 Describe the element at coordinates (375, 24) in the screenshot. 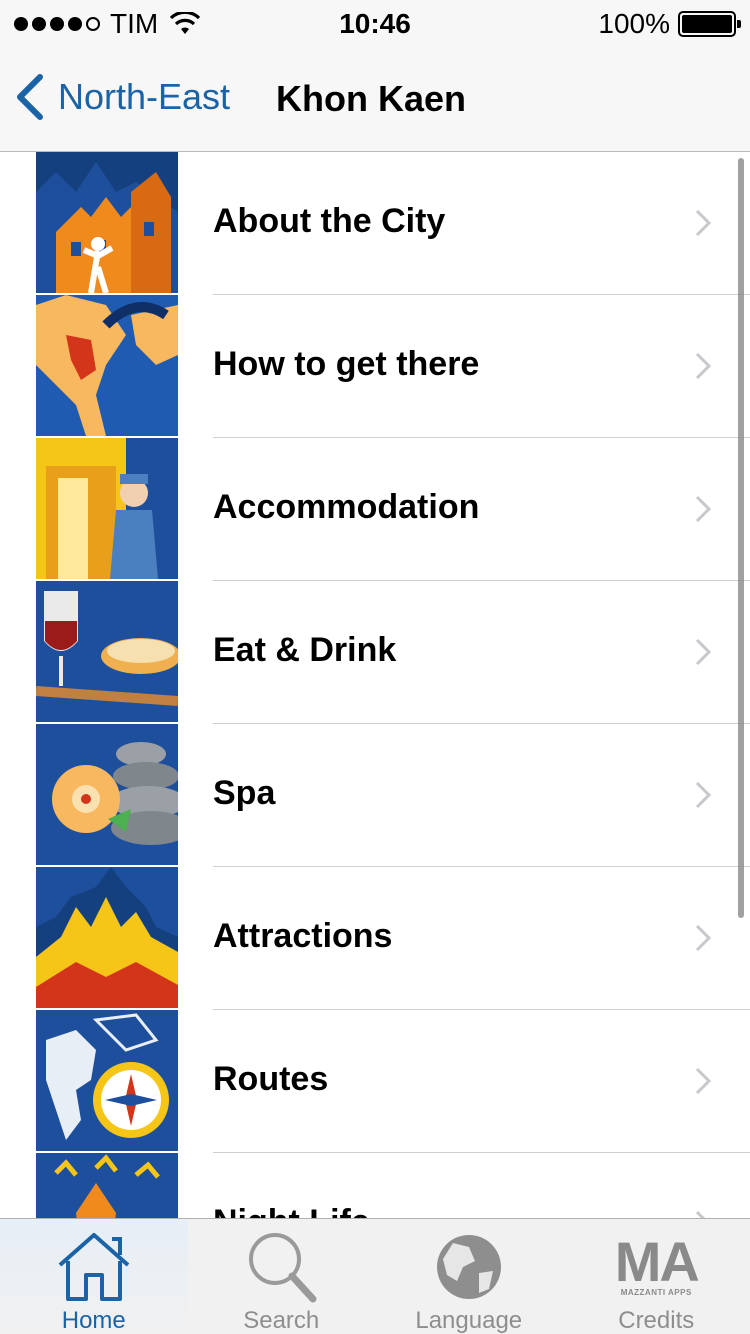

I see `status-bar: TIM 10:46 100%` at that location.